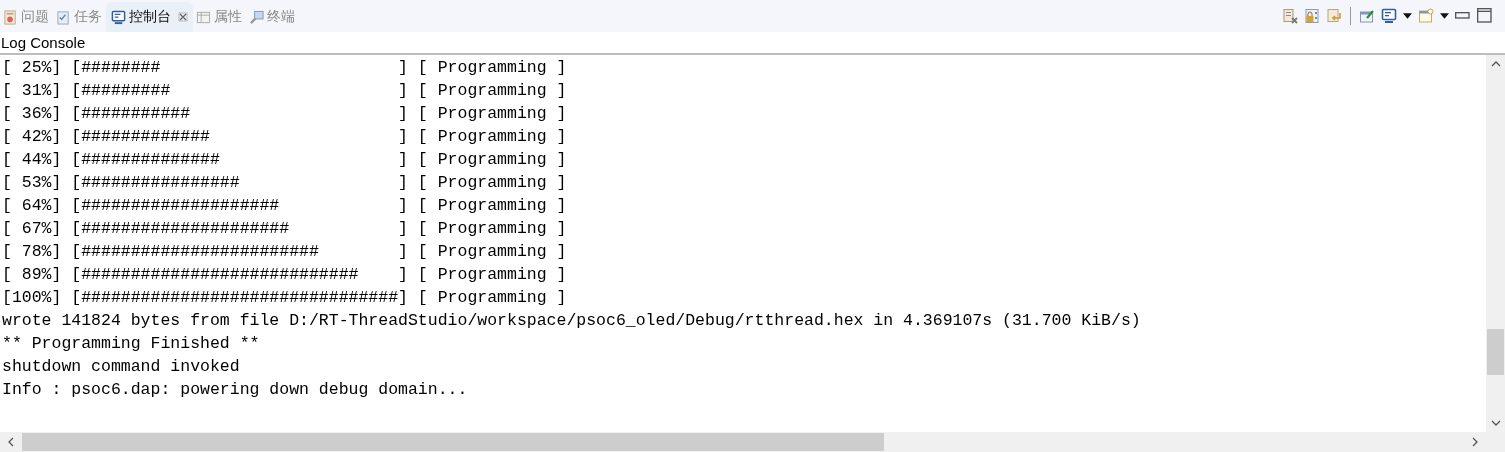  Describe the element at coordinates (203, 17) in the screenshot. I see `table-icon` at that location.